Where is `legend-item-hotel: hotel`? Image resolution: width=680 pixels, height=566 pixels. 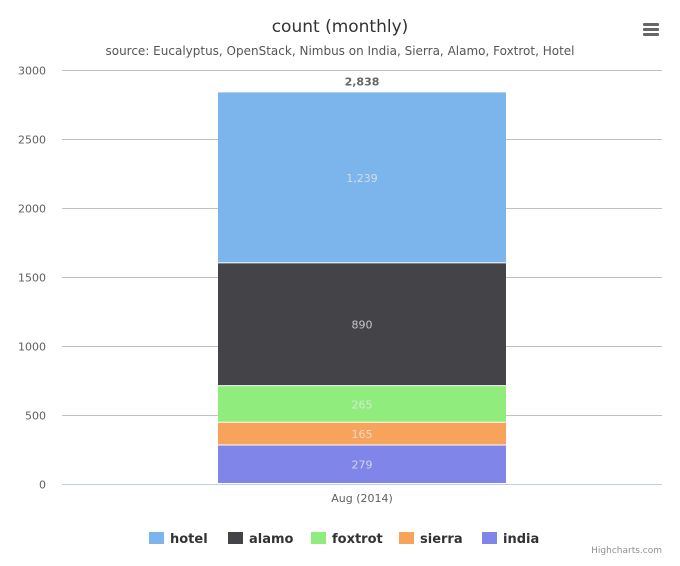
legend-item-hotel: hotel is located at coordinates (178, 539).